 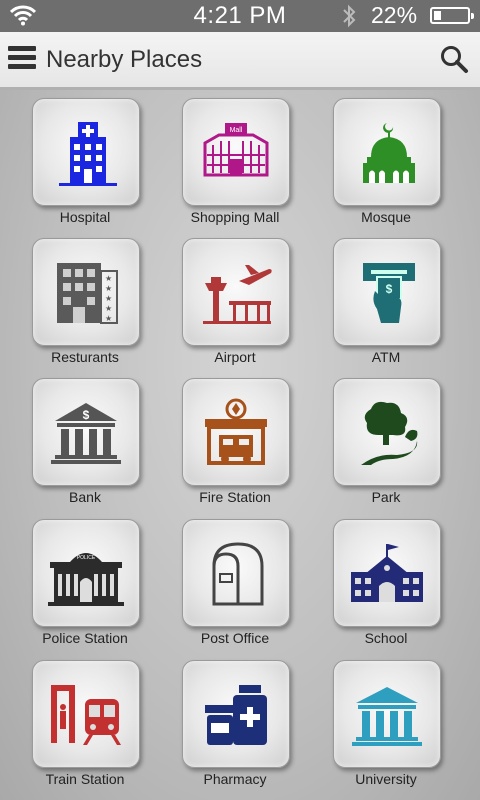 I want to click on place-label: Fire Station, so click(x=235, y=497).